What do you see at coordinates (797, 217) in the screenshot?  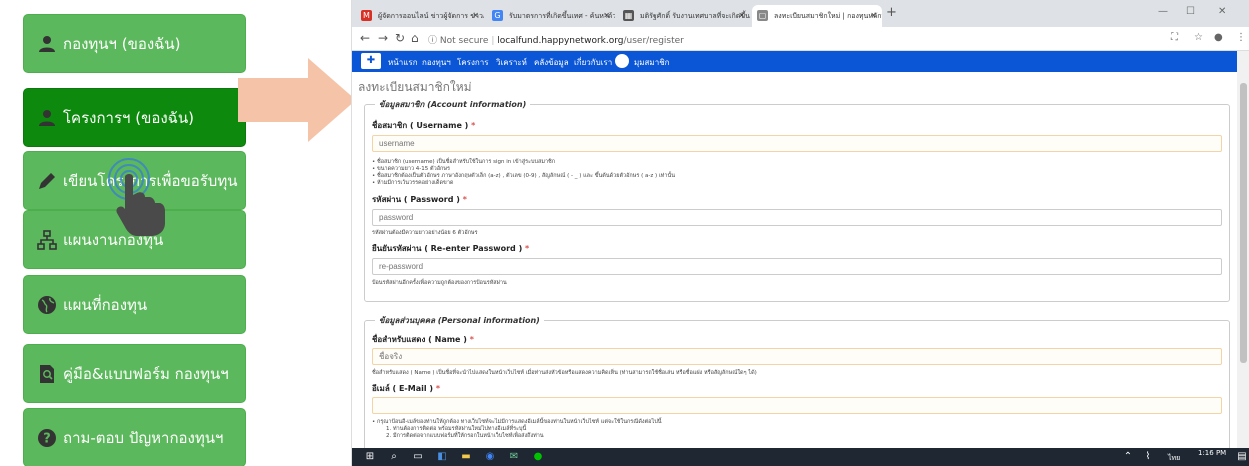 I see `password-input` at bounding box center [797, 217].